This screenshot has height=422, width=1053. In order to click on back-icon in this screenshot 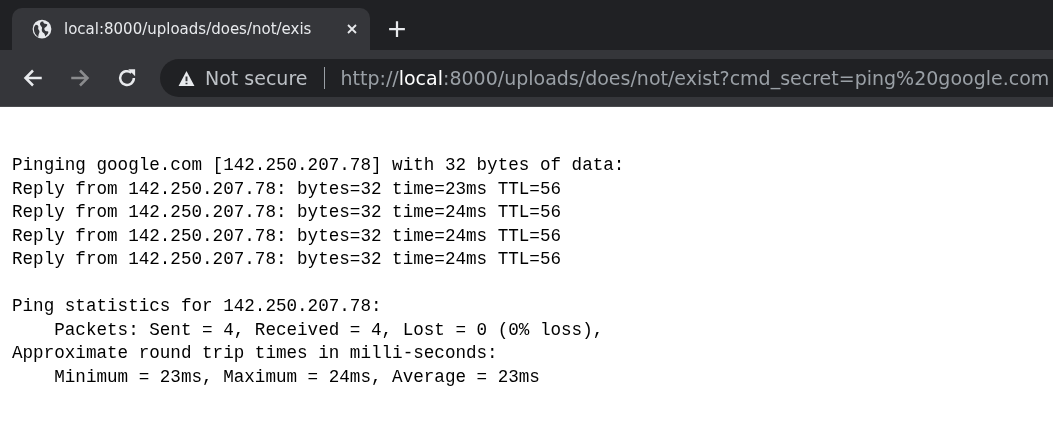, I will do `click(33, 78)`.